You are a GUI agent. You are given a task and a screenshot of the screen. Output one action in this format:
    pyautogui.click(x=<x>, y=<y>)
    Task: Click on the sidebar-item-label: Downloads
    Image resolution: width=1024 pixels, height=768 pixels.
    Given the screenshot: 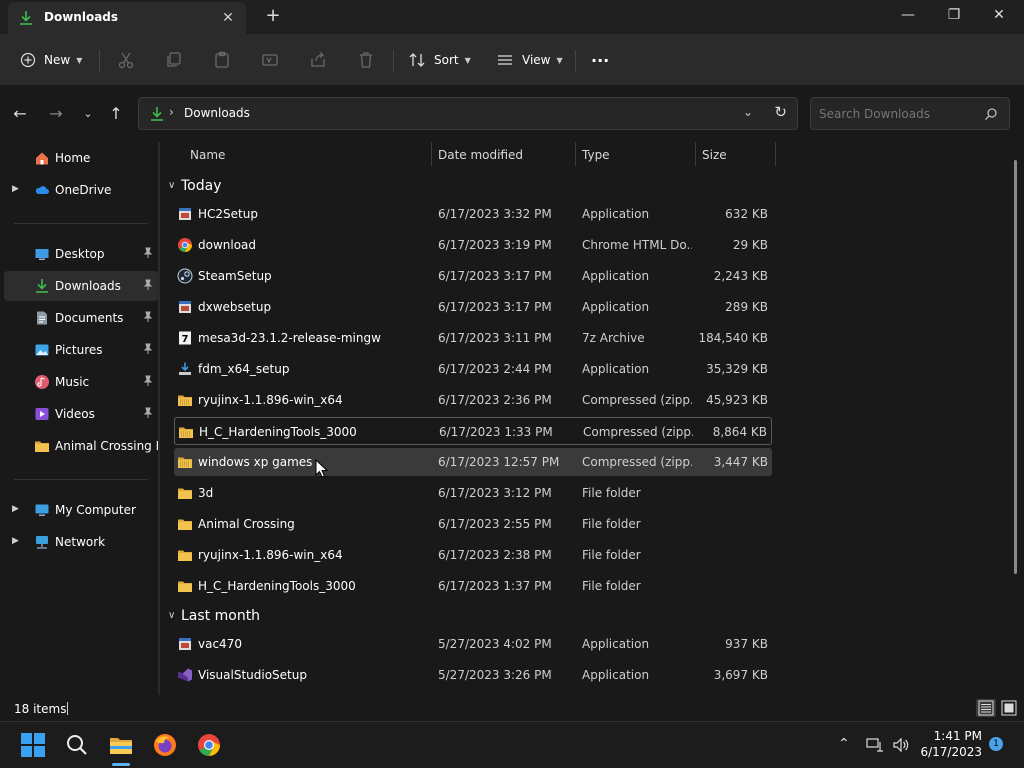 What is the action you would take?
    pyautogui.click(x=88, y=286)
    